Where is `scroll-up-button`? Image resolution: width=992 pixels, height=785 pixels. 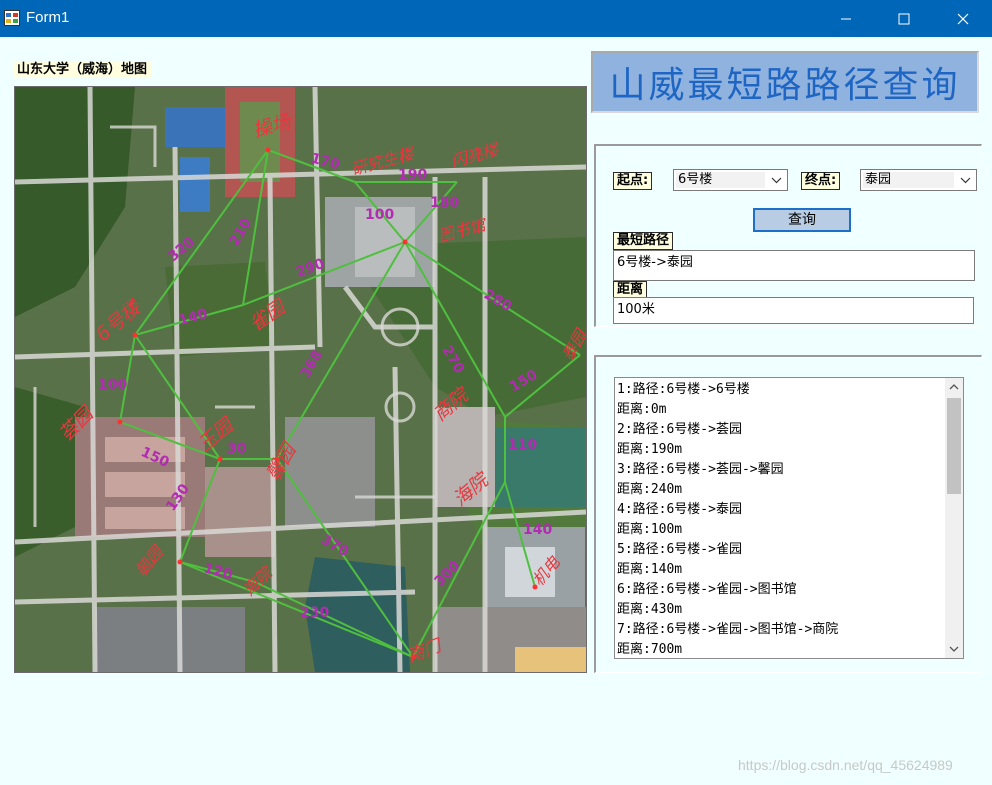
scroll-up-button is located at coordinates (954, 387).